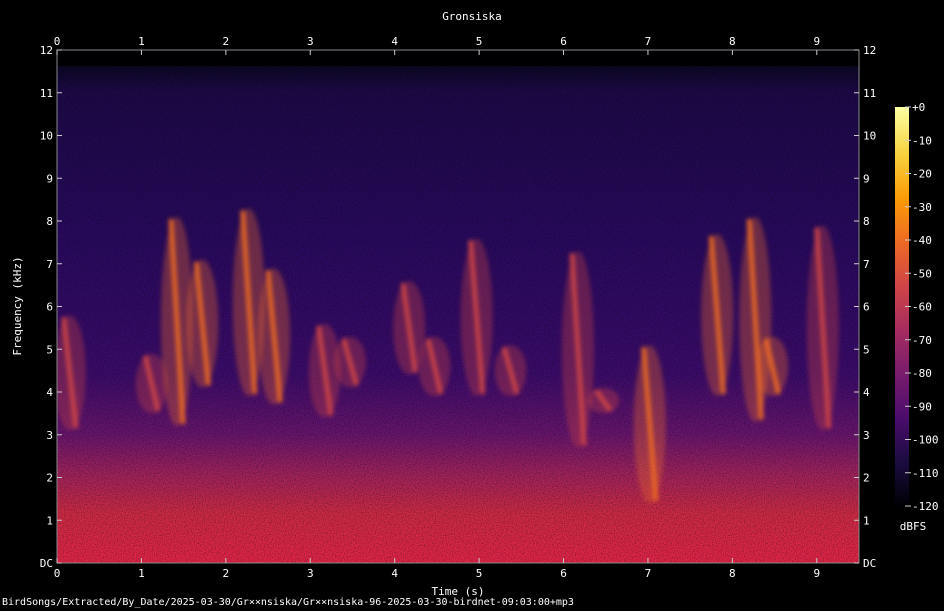 This screenshot has width=944, height=611. Describe the element at coordinates (925, 440) in the screenshot. I see `colorbar-tick-label: -100` at that location.